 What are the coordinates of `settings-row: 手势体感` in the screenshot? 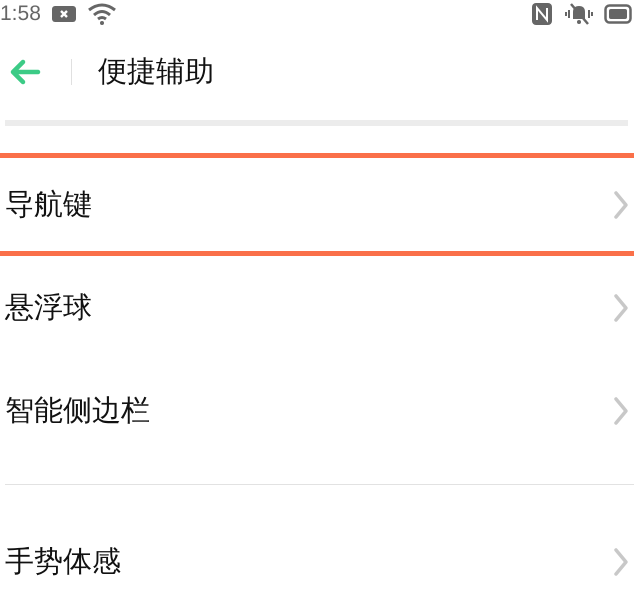 It's located at (317, 551).